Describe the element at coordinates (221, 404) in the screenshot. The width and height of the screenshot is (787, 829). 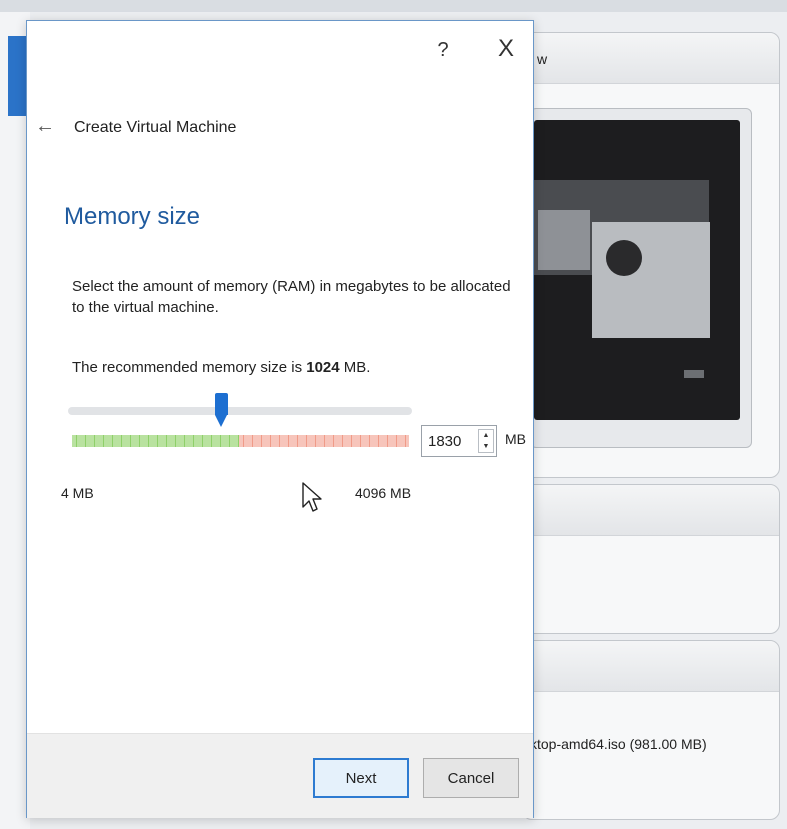
I see `slider-handle-cap` at that location.